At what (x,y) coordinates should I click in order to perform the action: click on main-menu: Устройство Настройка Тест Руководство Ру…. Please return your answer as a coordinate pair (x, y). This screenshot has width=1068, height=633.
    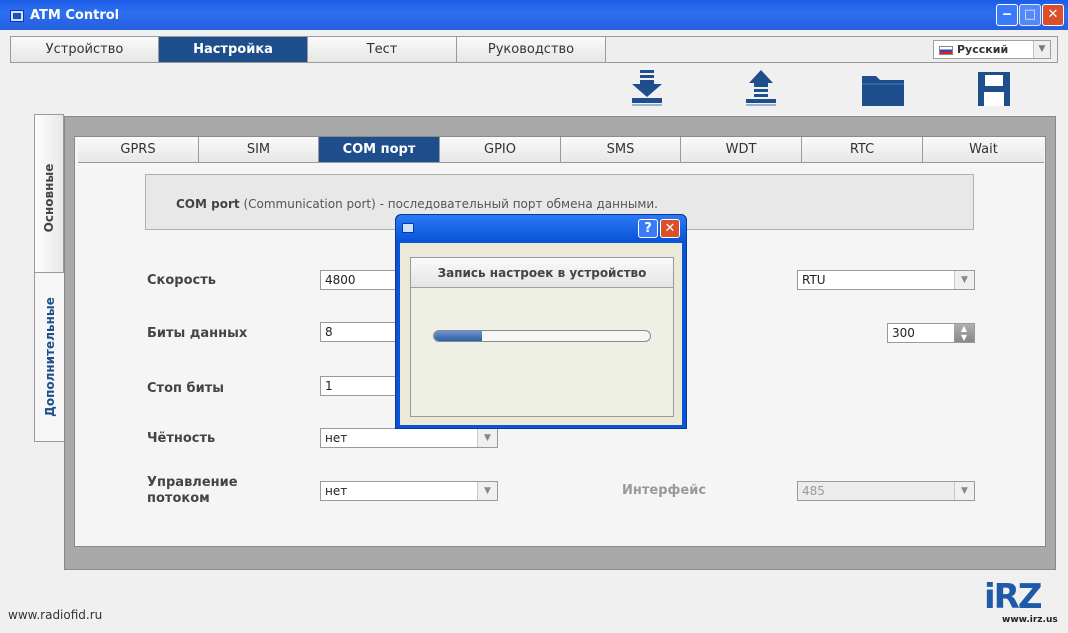
    Looking at the image, I should click on (534, 49).